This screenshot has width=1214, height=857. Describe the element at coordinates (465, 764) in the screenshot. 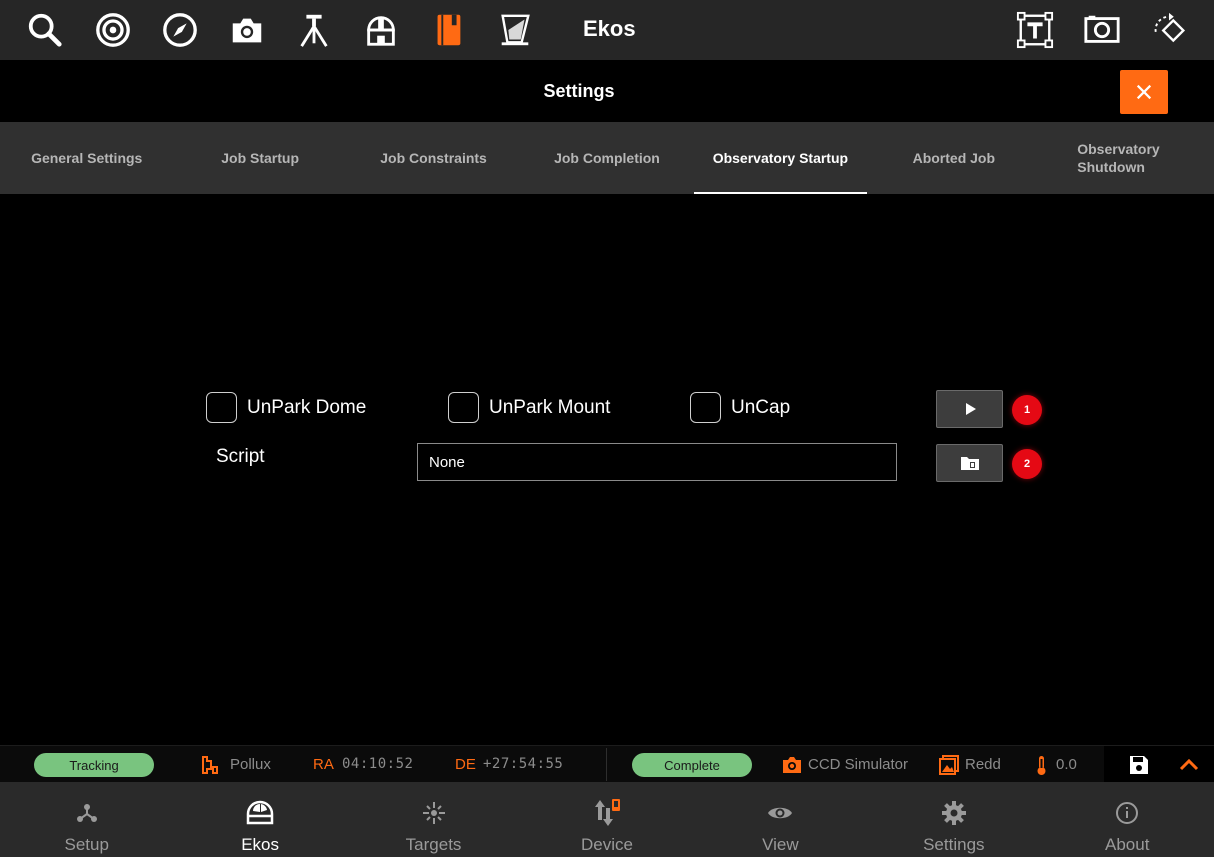

I see `de-label: DE` at that location.